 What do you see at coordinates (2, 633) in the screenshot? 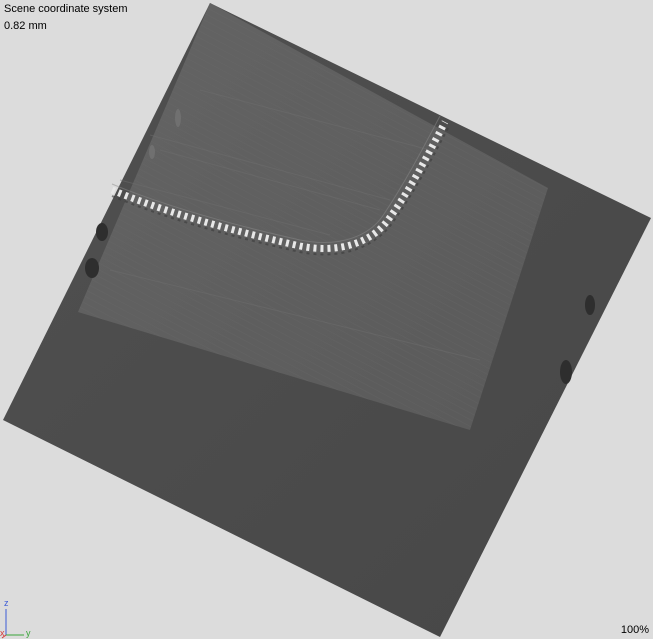
I see `axis-x-label: x` at bounding box center [2, 633].